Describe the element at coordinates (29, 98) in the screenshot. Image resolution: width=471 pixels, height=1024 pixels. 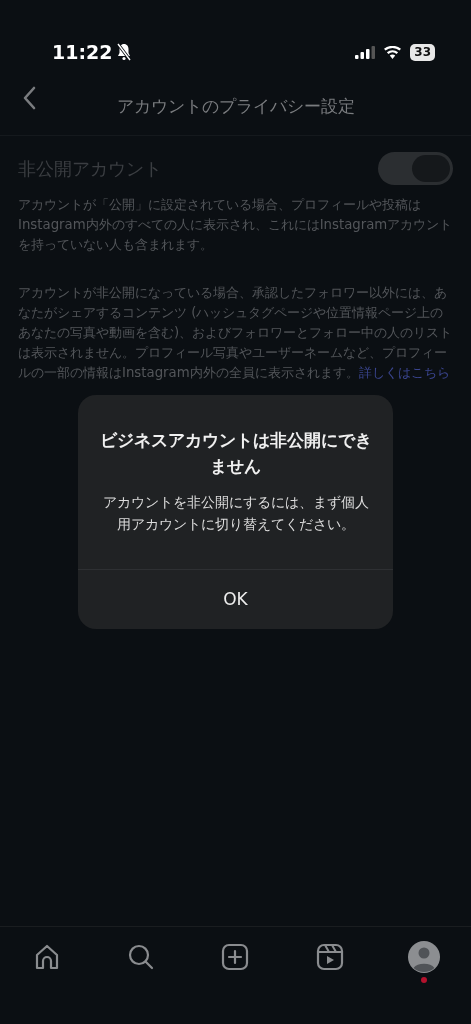
I see `back-icon` at that location.